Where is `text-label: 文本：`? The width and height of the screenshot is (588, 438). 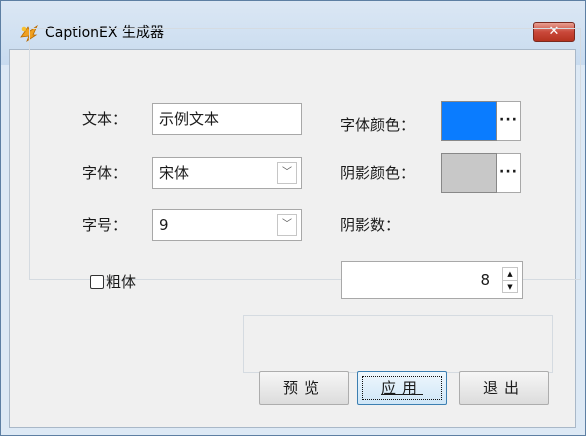
text-label: 文本： is located at coordinates (105, 119).